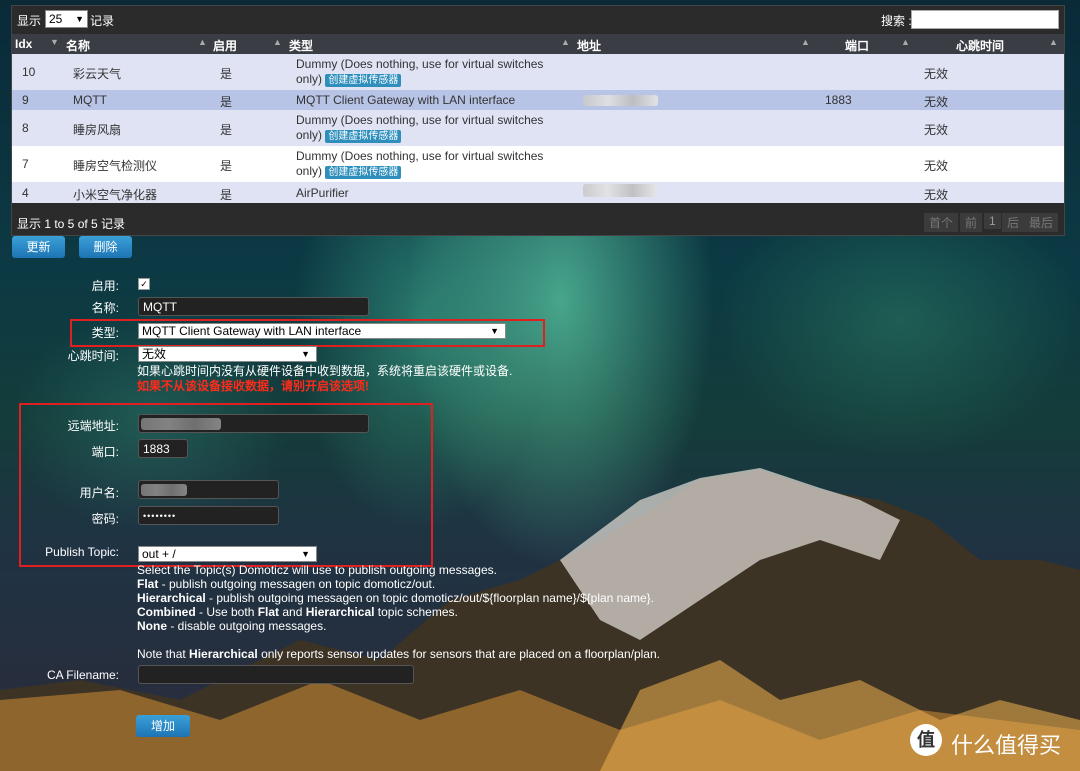 This screenshot has width=1080, height=771. What do you see at coordinates (292, 612) in the screenshot?
I see `comb-mid2: and` at bounding box center [292, 612].